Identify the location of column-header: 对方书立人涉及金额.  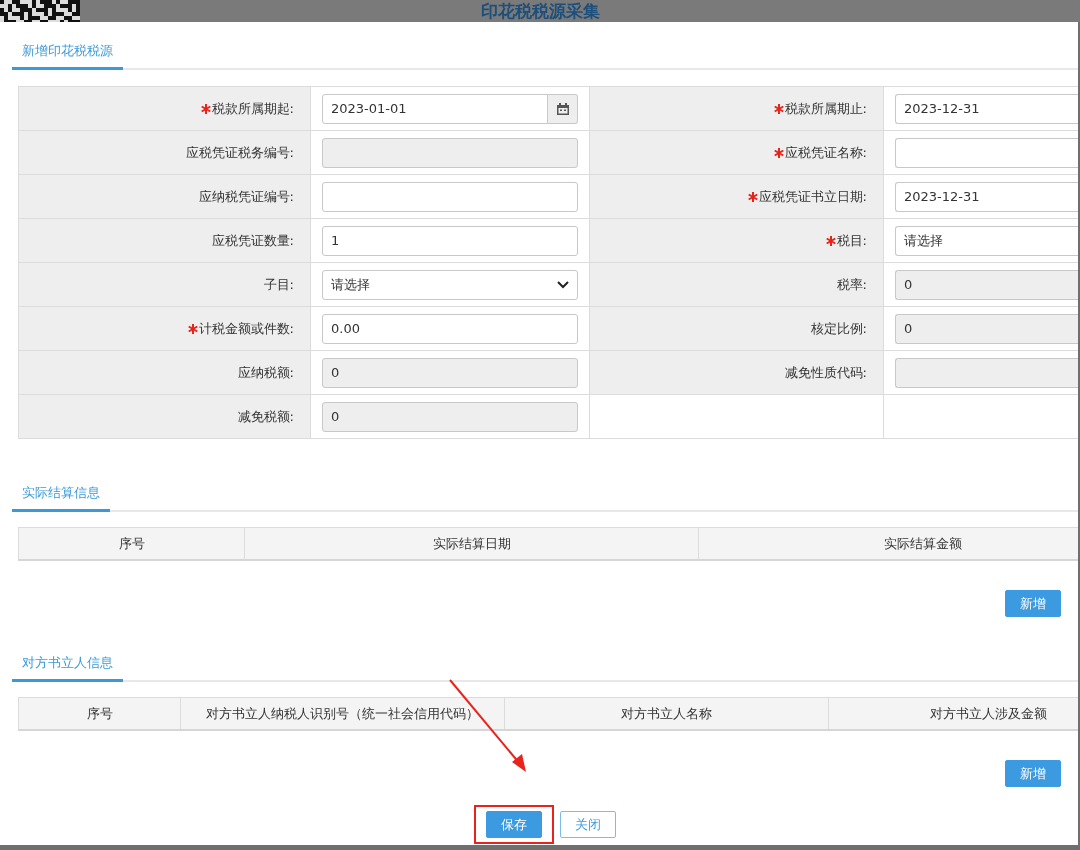
(953, 713).